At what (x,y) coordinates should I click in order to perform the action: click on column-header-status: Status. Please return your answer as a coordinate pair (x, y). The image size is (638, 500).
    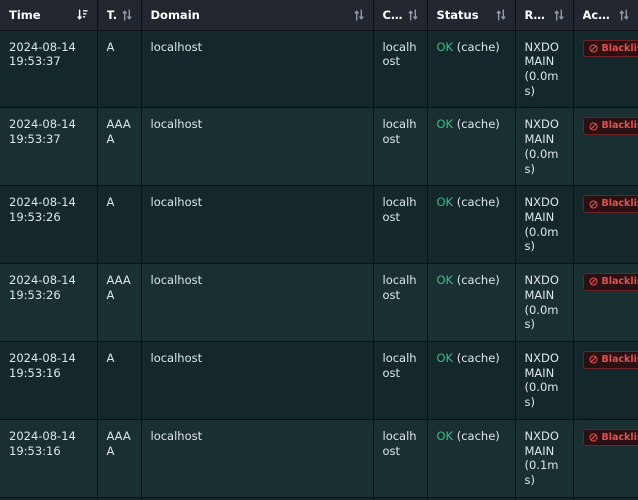
    Looking at the image, I should click on (471, 15).